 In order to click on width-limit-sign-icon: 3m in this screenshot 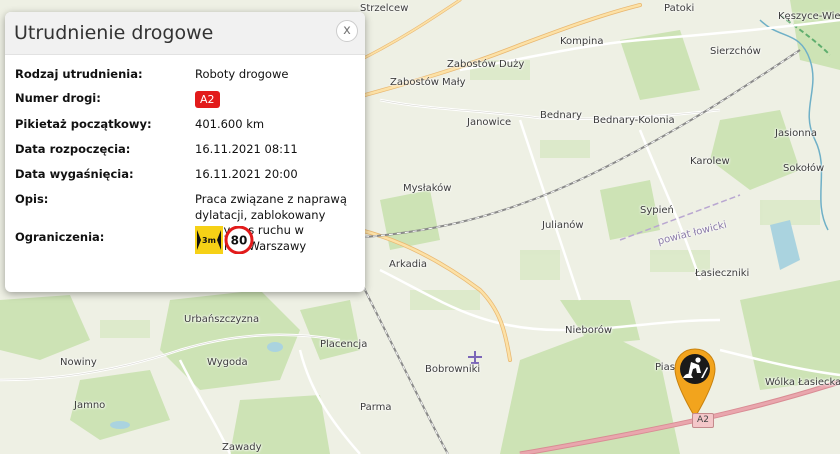, I will do `click(209, 240)`.